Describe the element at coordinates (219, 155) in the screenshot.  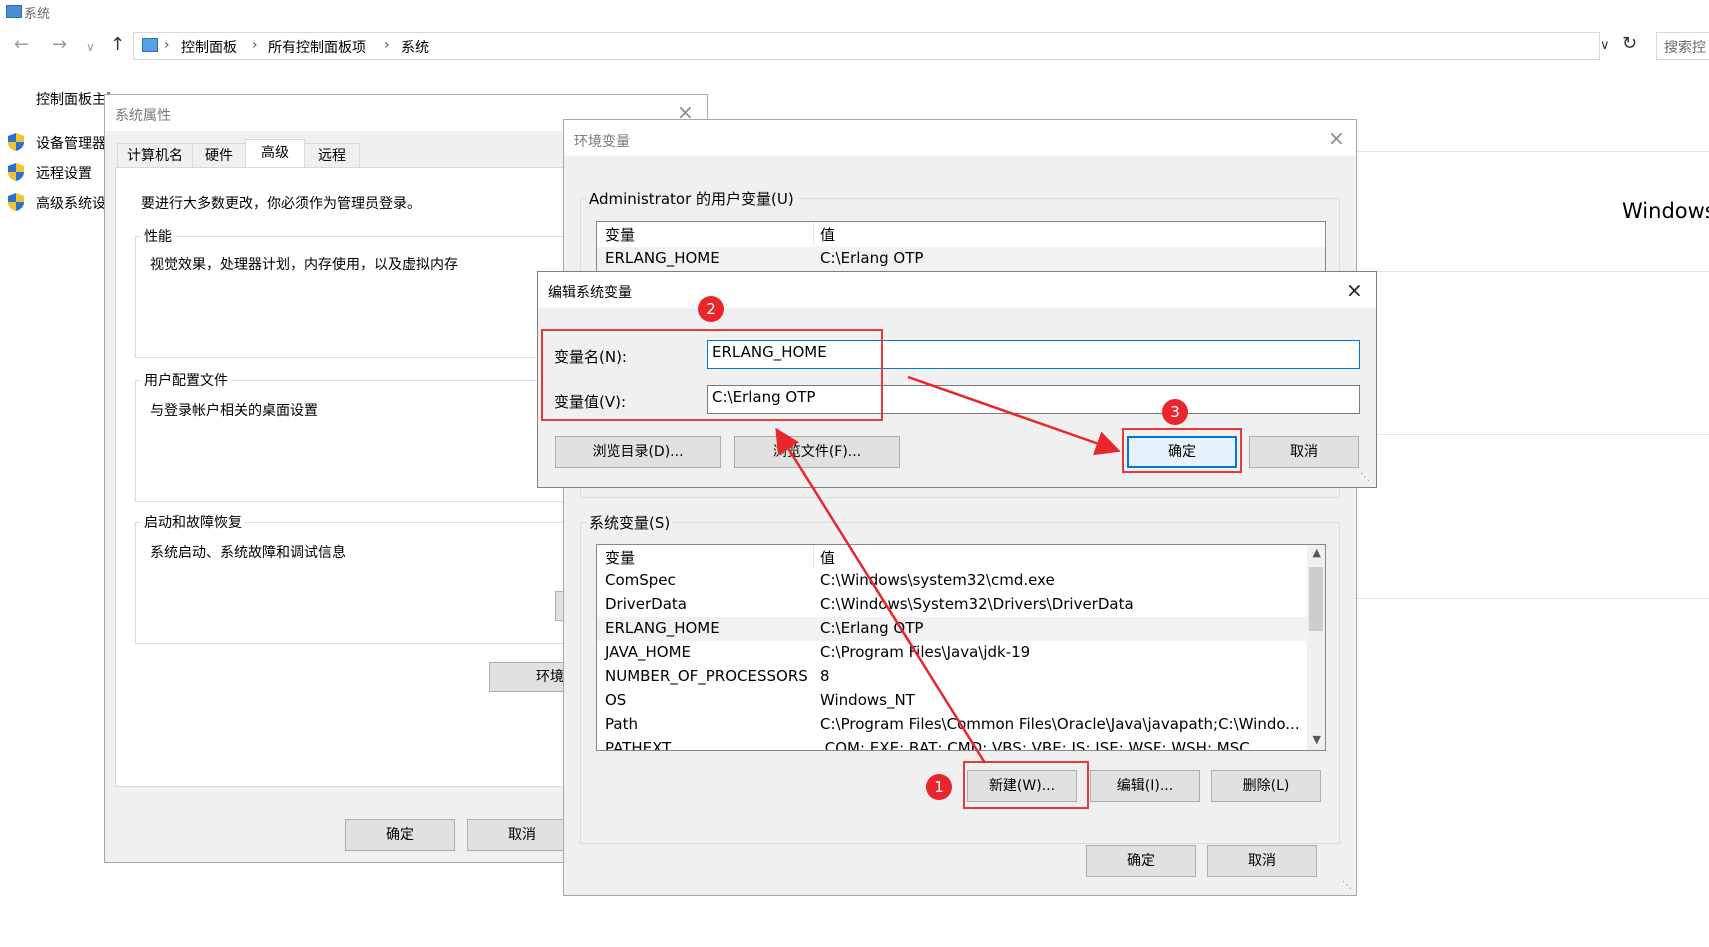
I see `tab-hardware: 硬件` at that location.